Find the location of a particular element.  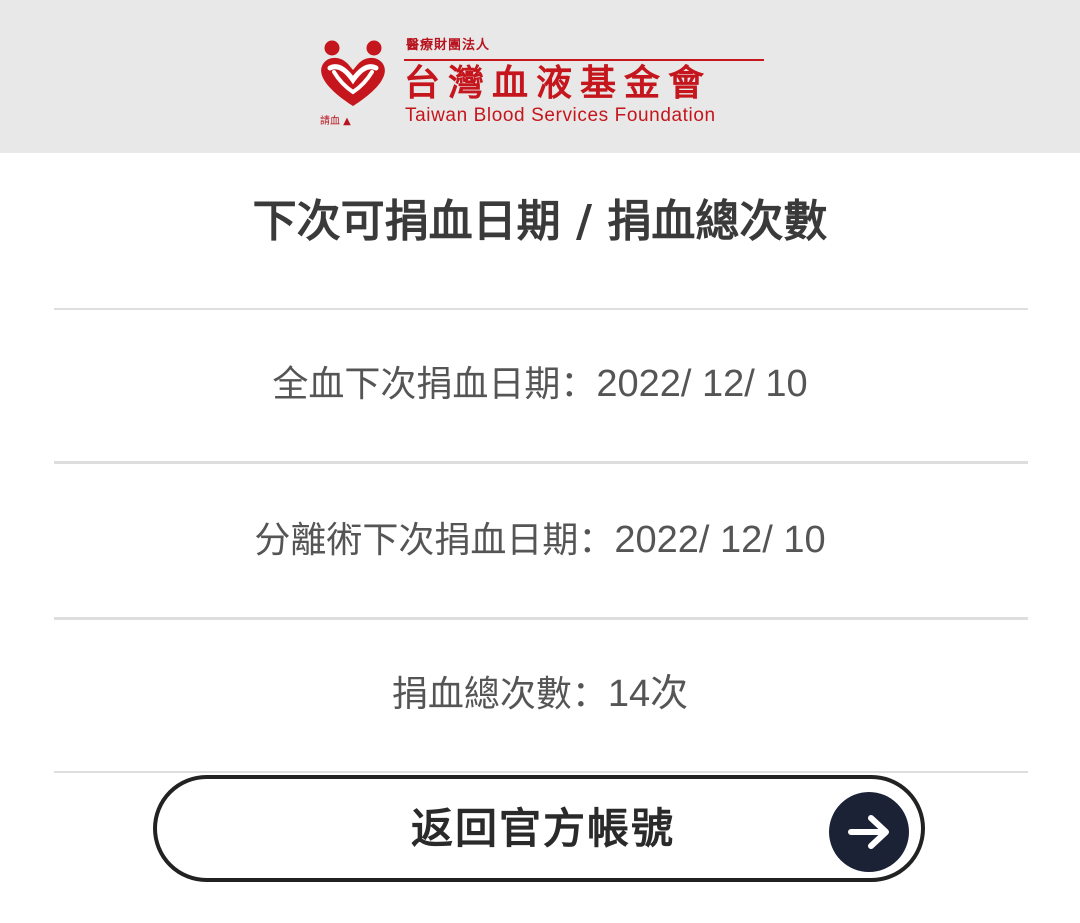

total-donations-value: 14次 is located at coordinates (648, 694).